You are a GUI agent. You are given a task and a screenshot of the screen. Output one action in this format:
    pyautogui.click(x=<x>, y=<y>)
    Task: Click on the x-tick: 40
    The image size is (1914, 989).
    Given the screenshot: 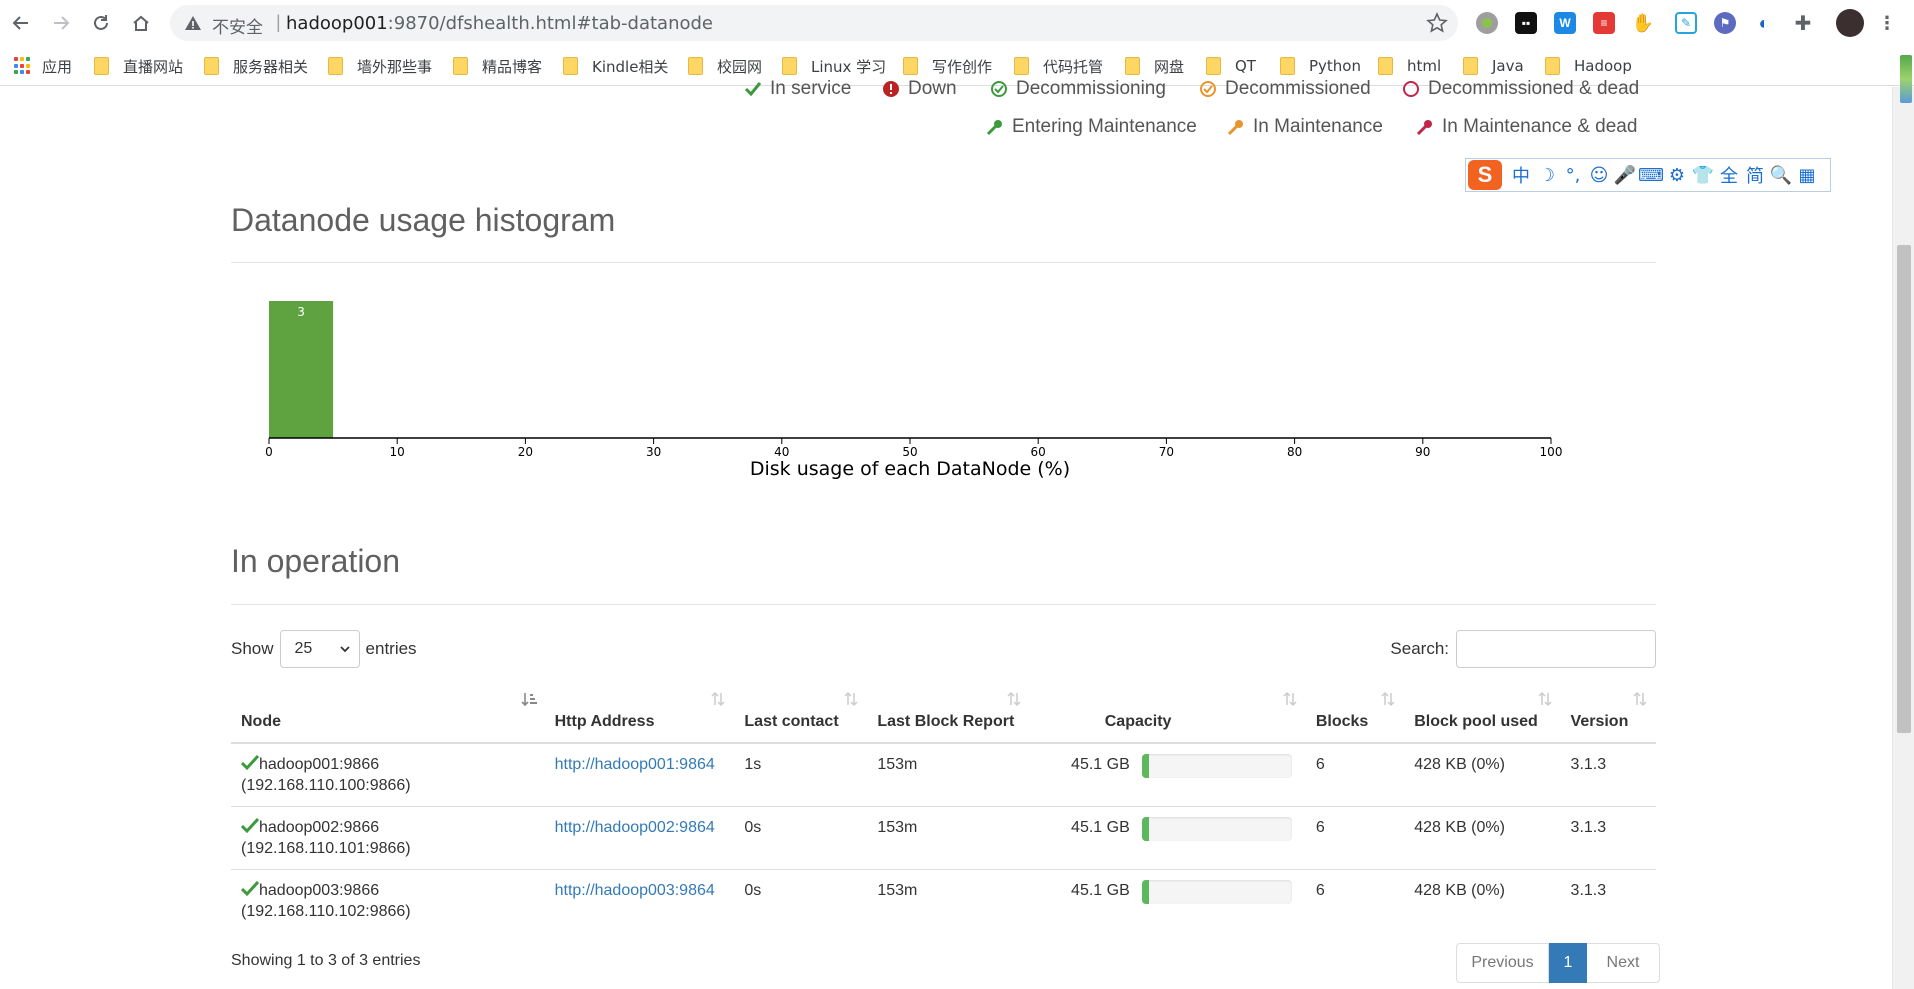 What is the action you would take?
    pyautogui.click(x=781, y=448)
    